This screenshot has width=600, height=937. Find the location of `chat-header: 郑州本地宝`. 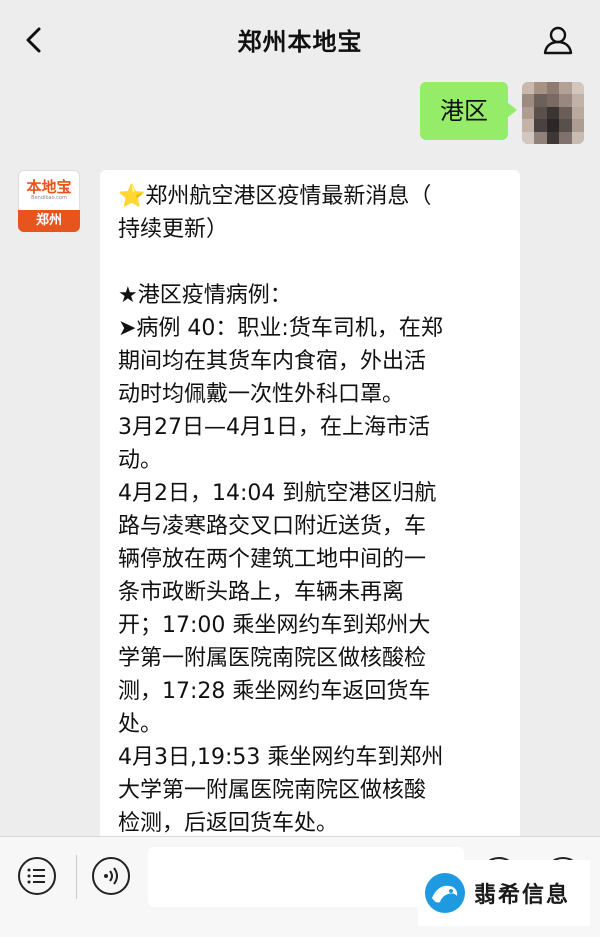

chat-header: 郑州本地宝 is located at coordinates (300, 40).